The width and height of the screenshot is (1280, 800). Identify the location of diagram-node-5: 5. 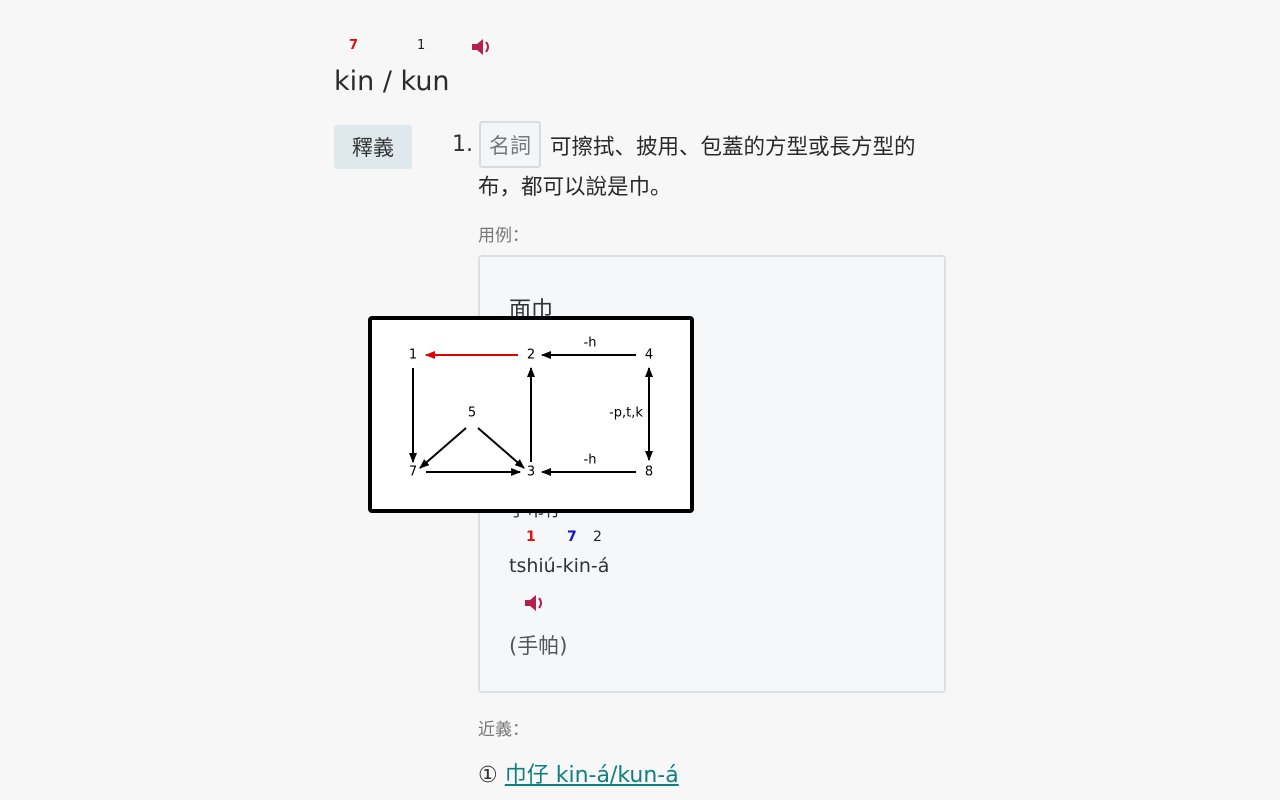
(472, 413).